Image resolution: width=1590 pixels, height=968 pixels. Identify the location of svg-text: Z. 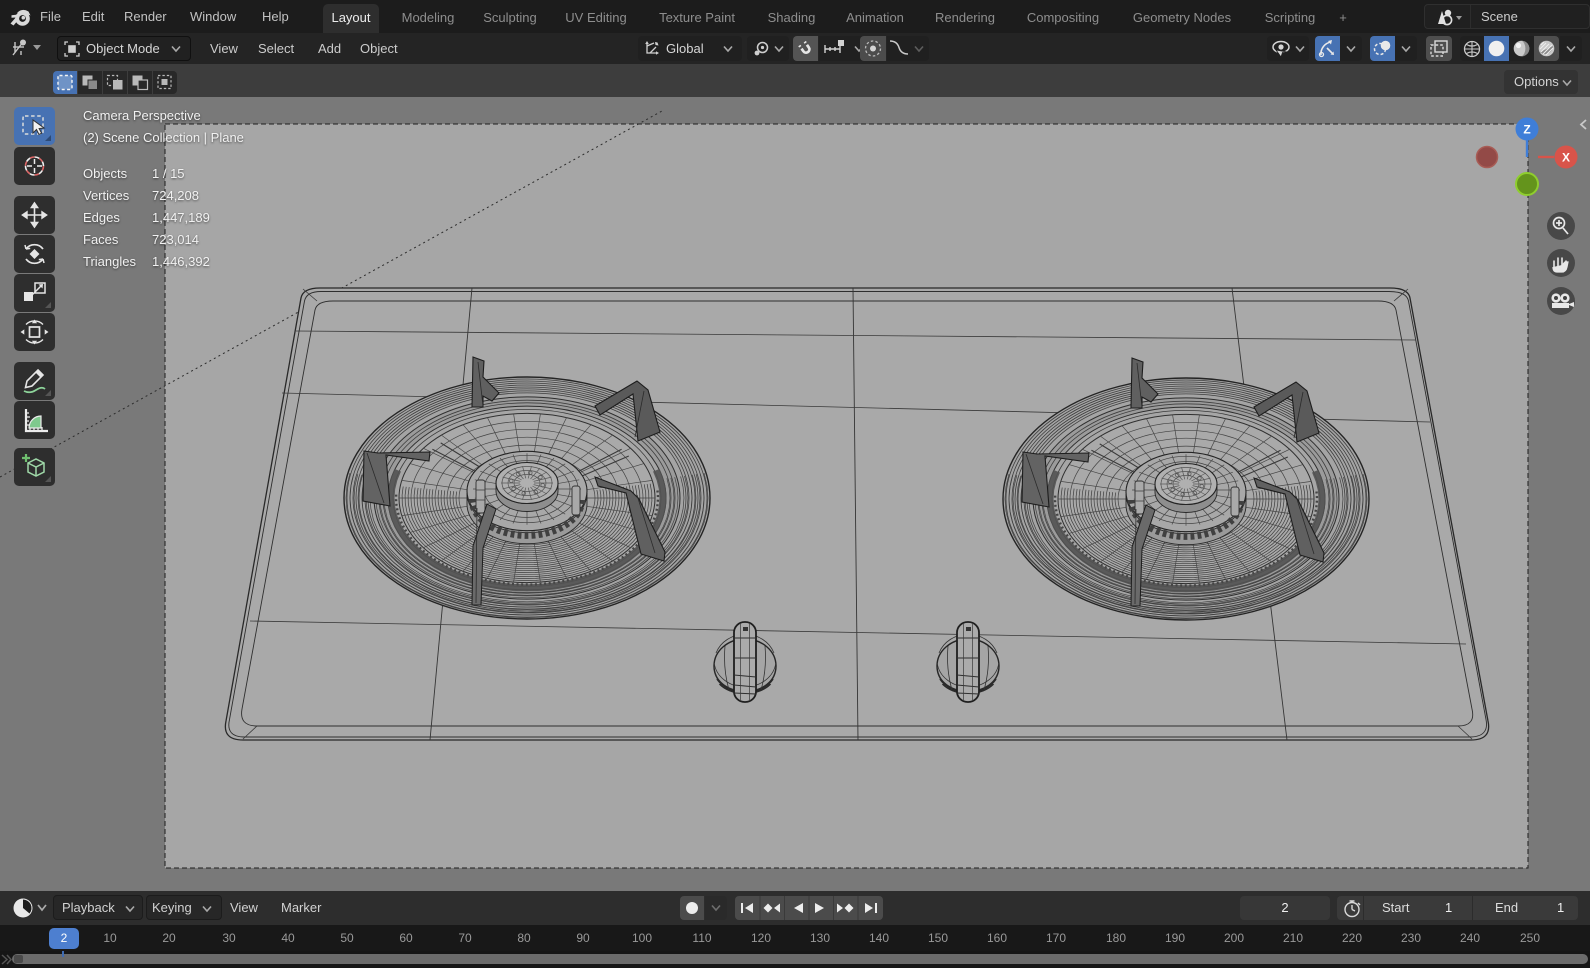
(1526, 130).